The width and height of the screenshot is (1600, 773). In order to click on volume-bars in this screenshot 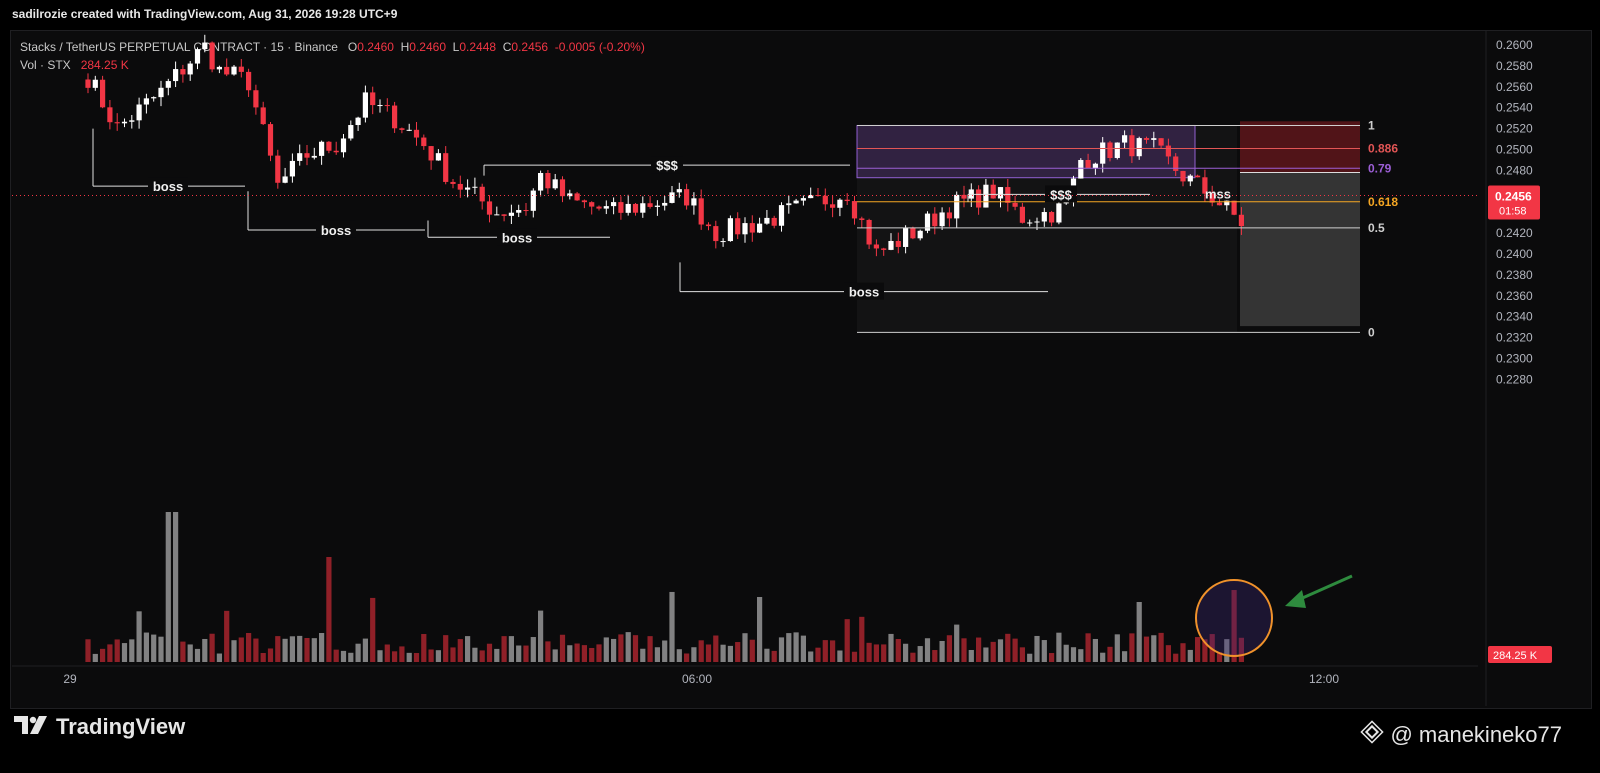, I will do `click(664, 587)`.